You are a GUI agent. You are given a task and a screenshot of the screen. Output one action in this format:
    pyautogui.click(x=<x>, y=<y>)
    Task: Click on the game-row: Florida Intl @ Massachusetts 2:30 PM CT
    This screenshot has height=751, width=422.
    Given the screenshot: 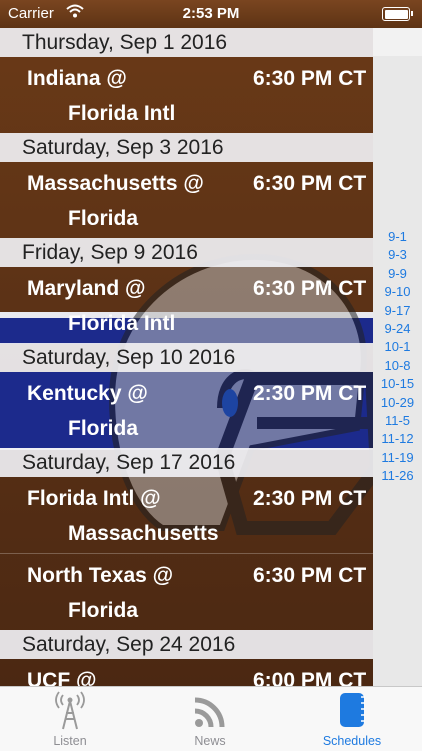 What is the action you would take?
    pyautogui.click(x=186, y=515)
    